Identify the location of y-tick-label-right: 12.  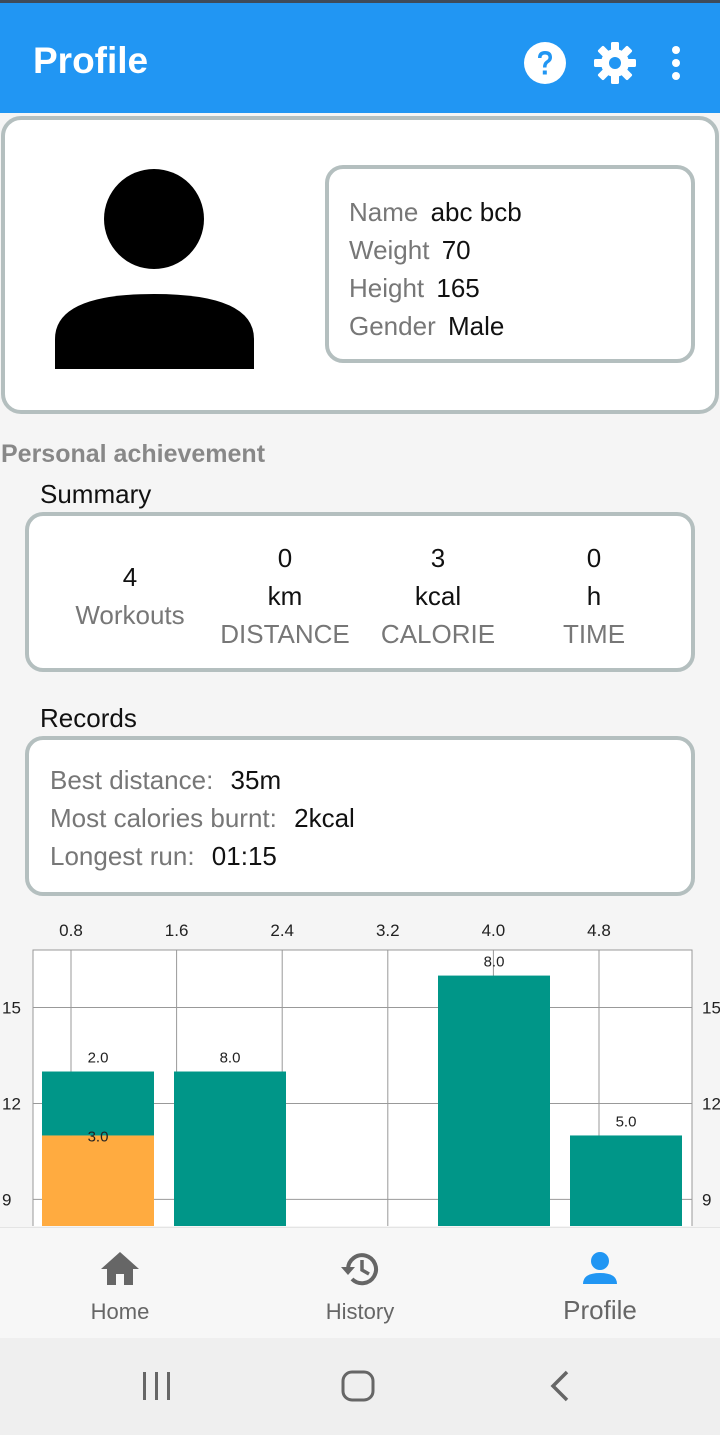
(711, 1103).